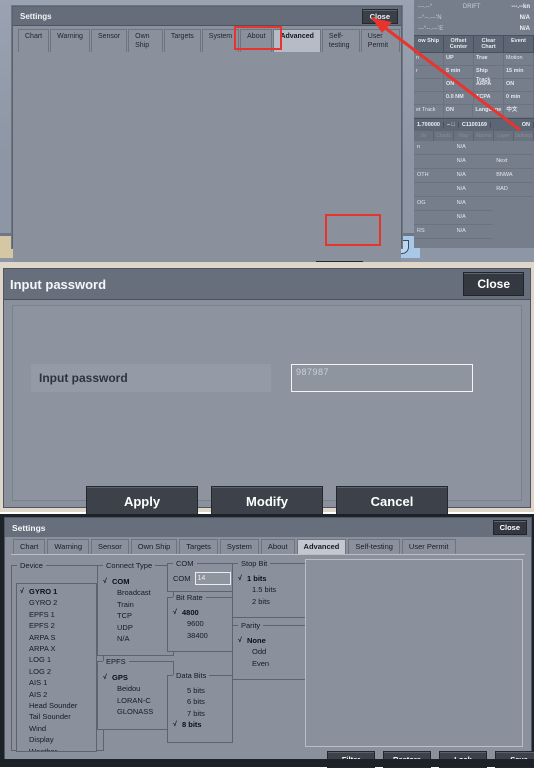  What do you see at coordinates (58, 625) in the screenshot?
I see `device-item-epfs-2: EPFS 2` at bounding box center [58, 625].